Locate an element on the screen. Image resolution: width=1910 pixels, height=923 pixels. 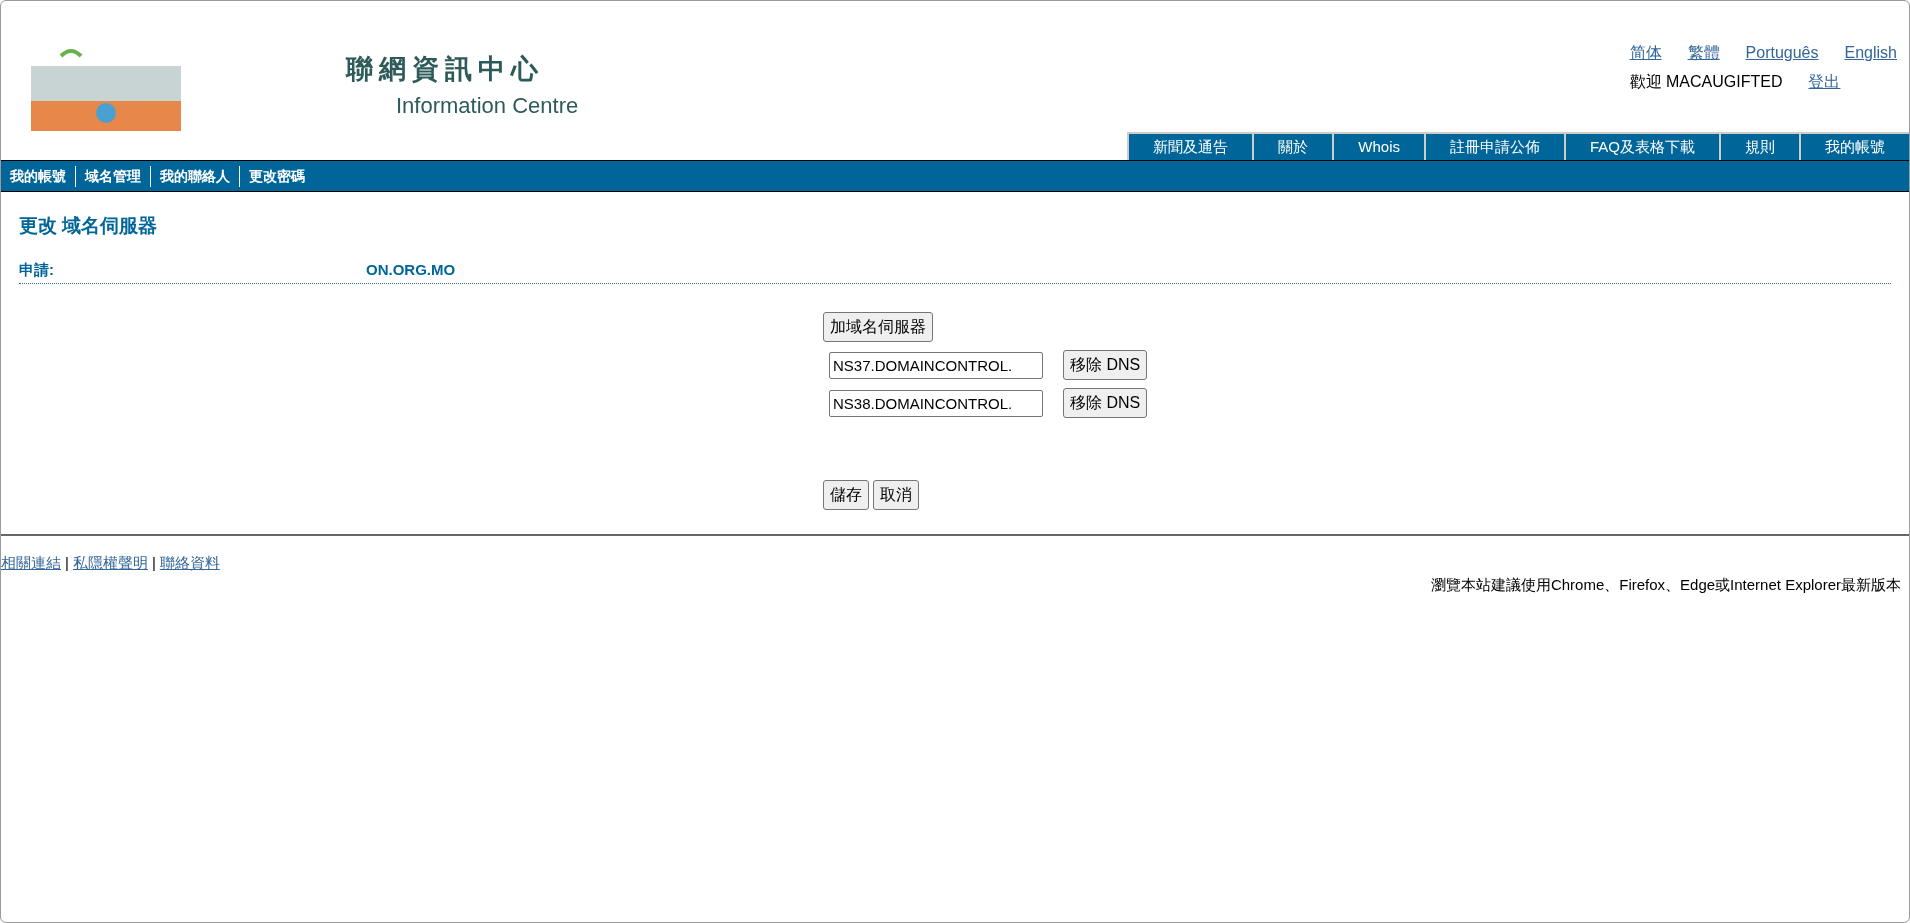
site-title-chinese: 聯網資訊中心 is located at coordinates (444, 69).